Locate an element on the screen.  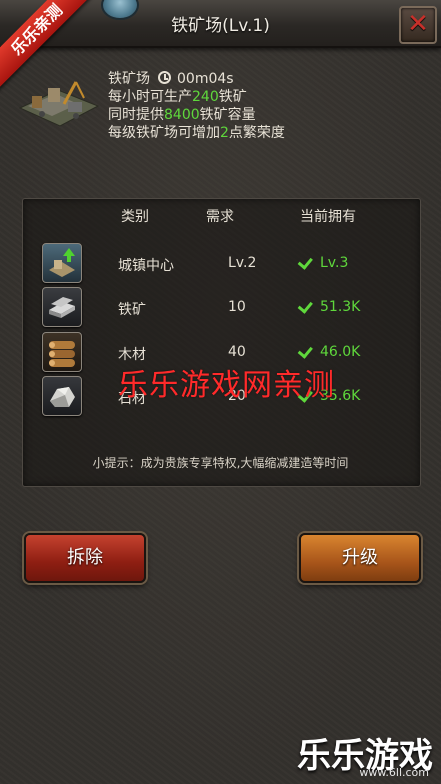
production-line: 每小时可生产240铁矿 is located at coordinates (196, 97).